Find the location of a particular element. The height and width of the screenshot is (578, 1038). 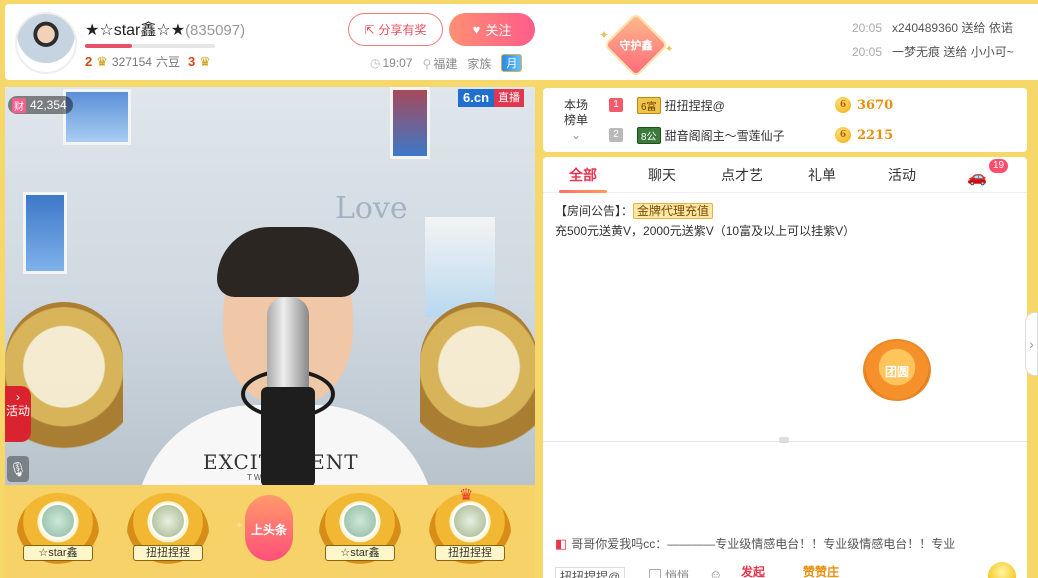

tab-talent: 点才艺 is located at coordinates (742, 175).